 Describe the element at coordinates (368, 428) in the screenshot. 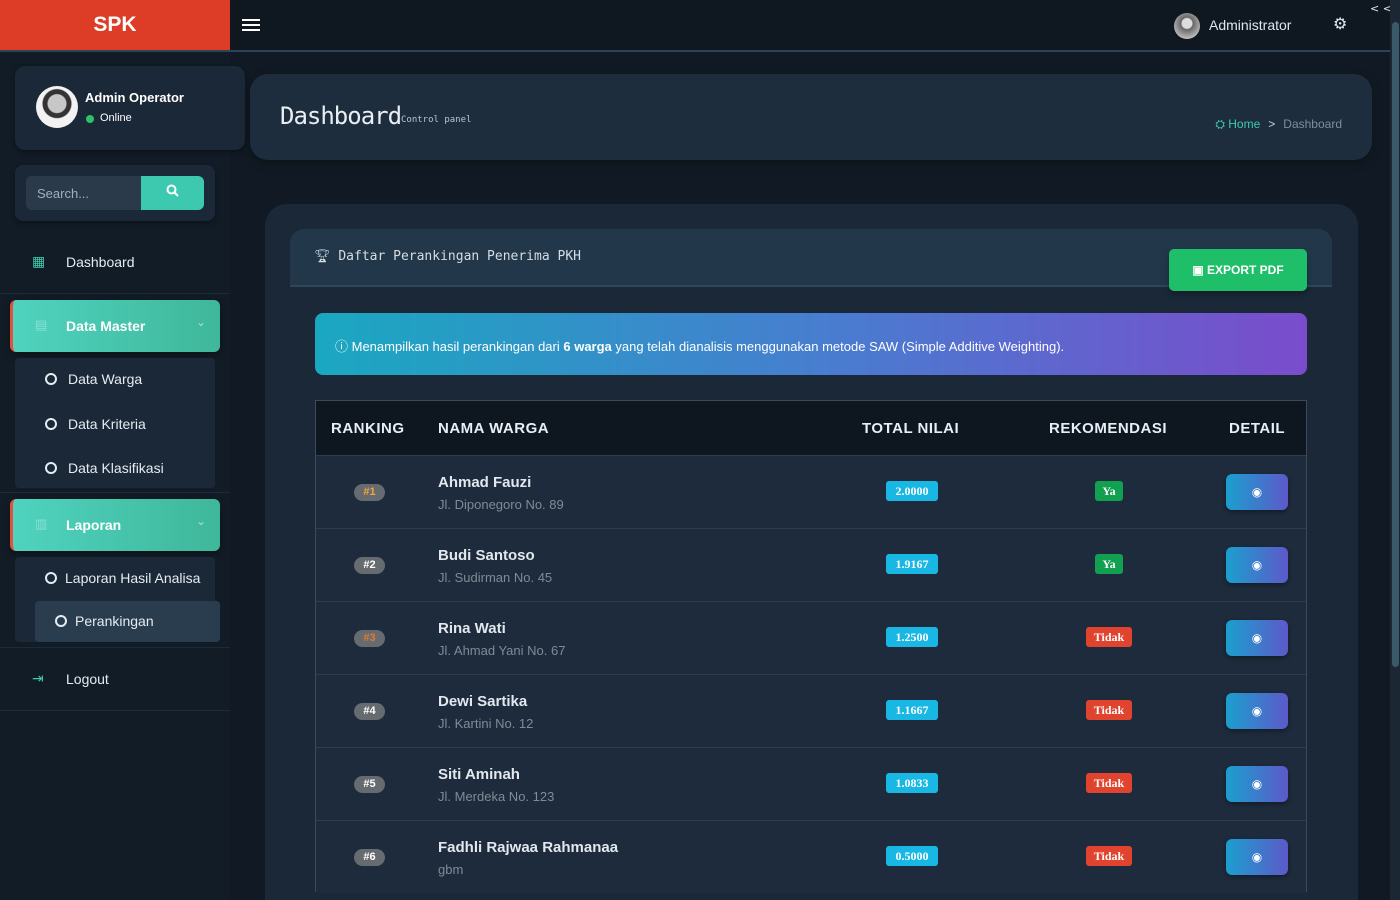

I see `column-header-ranking: RANKING` at that location.